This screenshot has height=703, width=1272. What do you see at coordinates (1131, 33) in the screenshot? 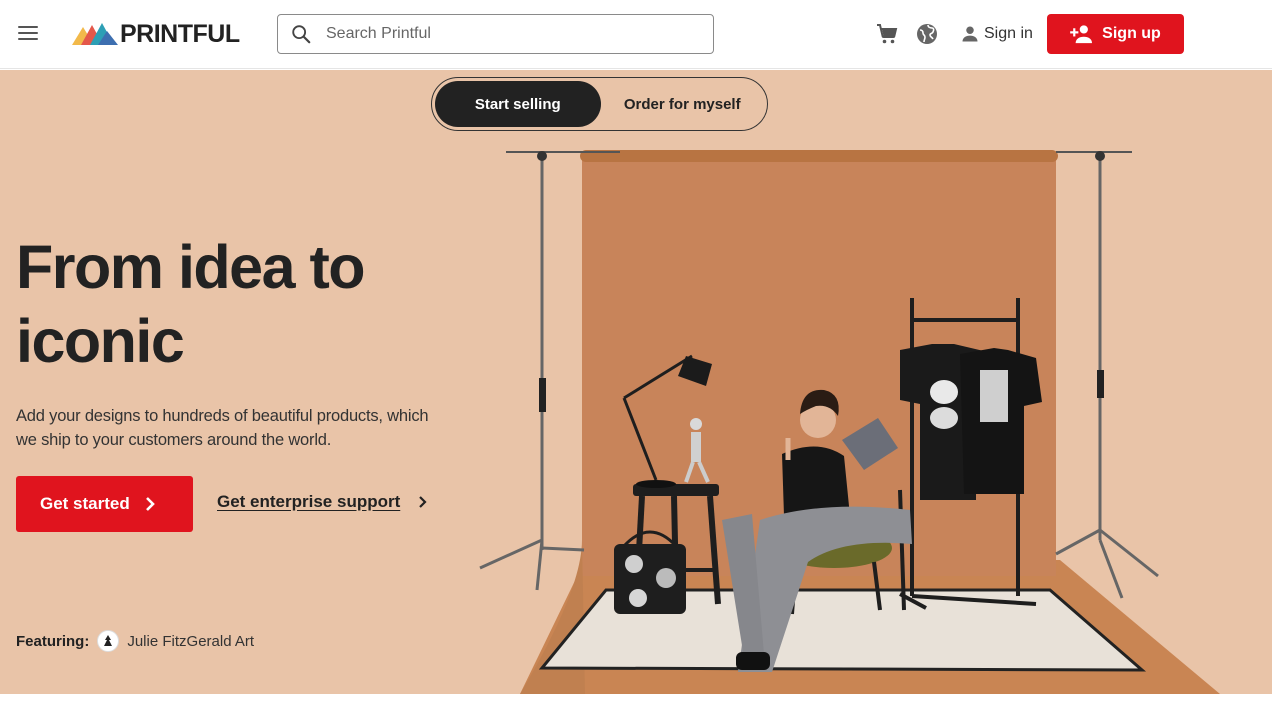
I see `signup-label: Sign up` at bounding box center [1131, 33].